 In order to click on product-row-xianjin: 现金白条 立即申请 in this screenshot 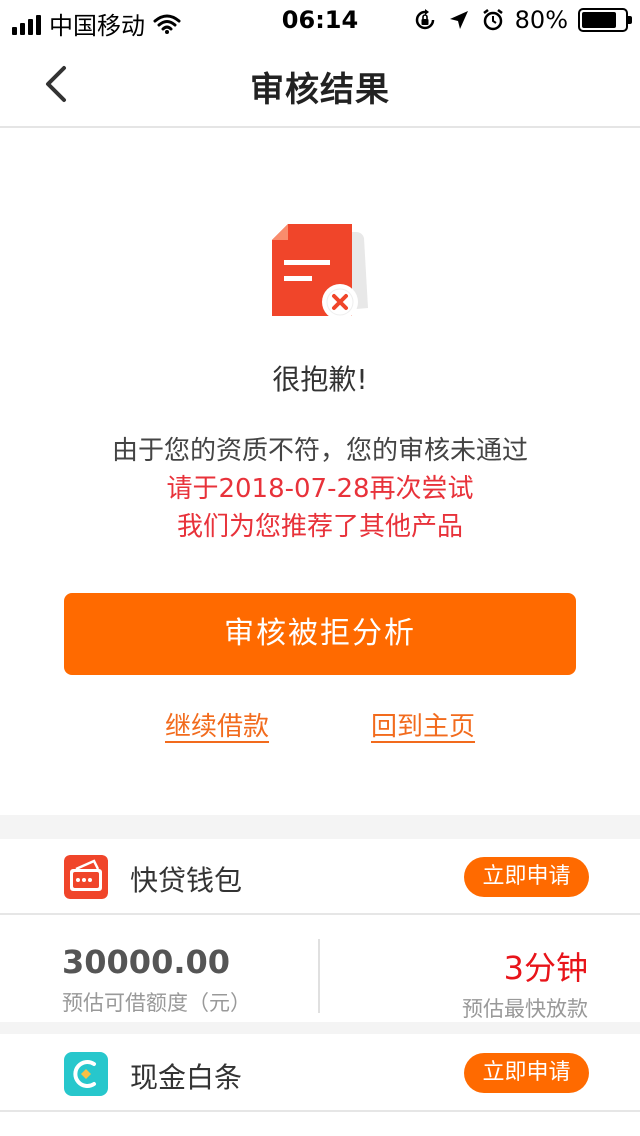, I will do `click(320, 1073)`.